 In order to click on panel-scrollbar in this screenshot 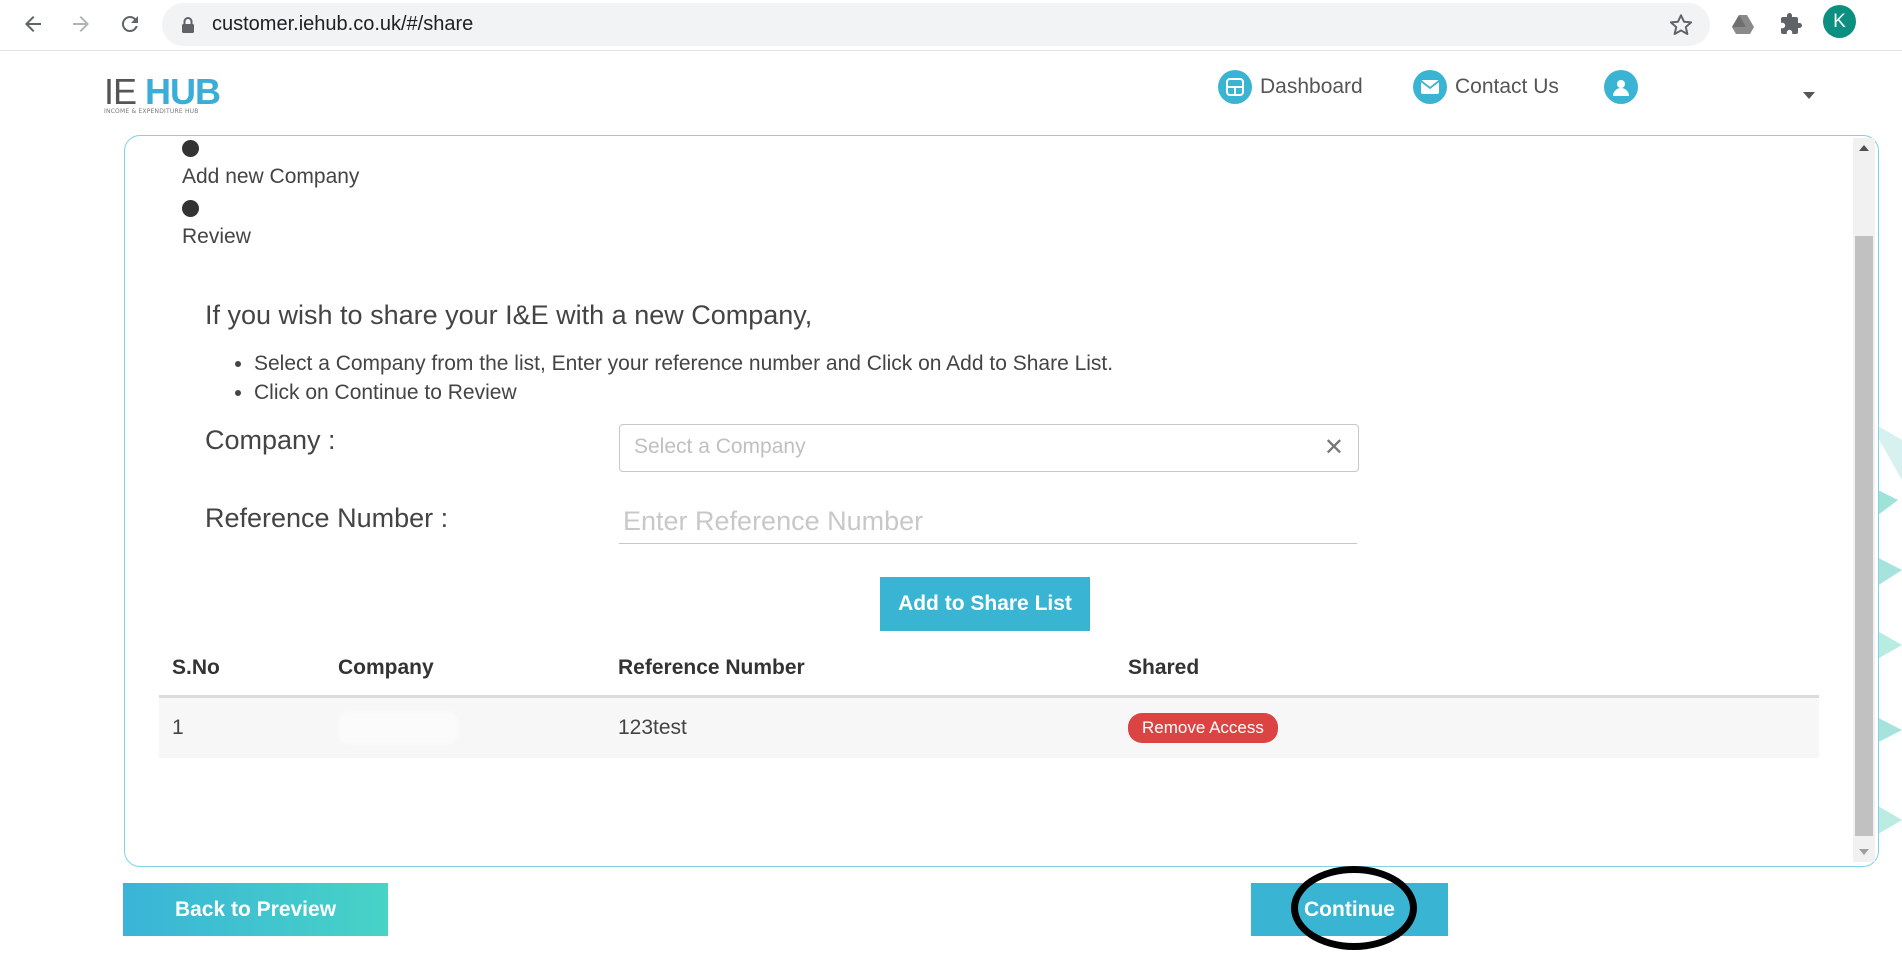, I will do `click(1864, 500)`.